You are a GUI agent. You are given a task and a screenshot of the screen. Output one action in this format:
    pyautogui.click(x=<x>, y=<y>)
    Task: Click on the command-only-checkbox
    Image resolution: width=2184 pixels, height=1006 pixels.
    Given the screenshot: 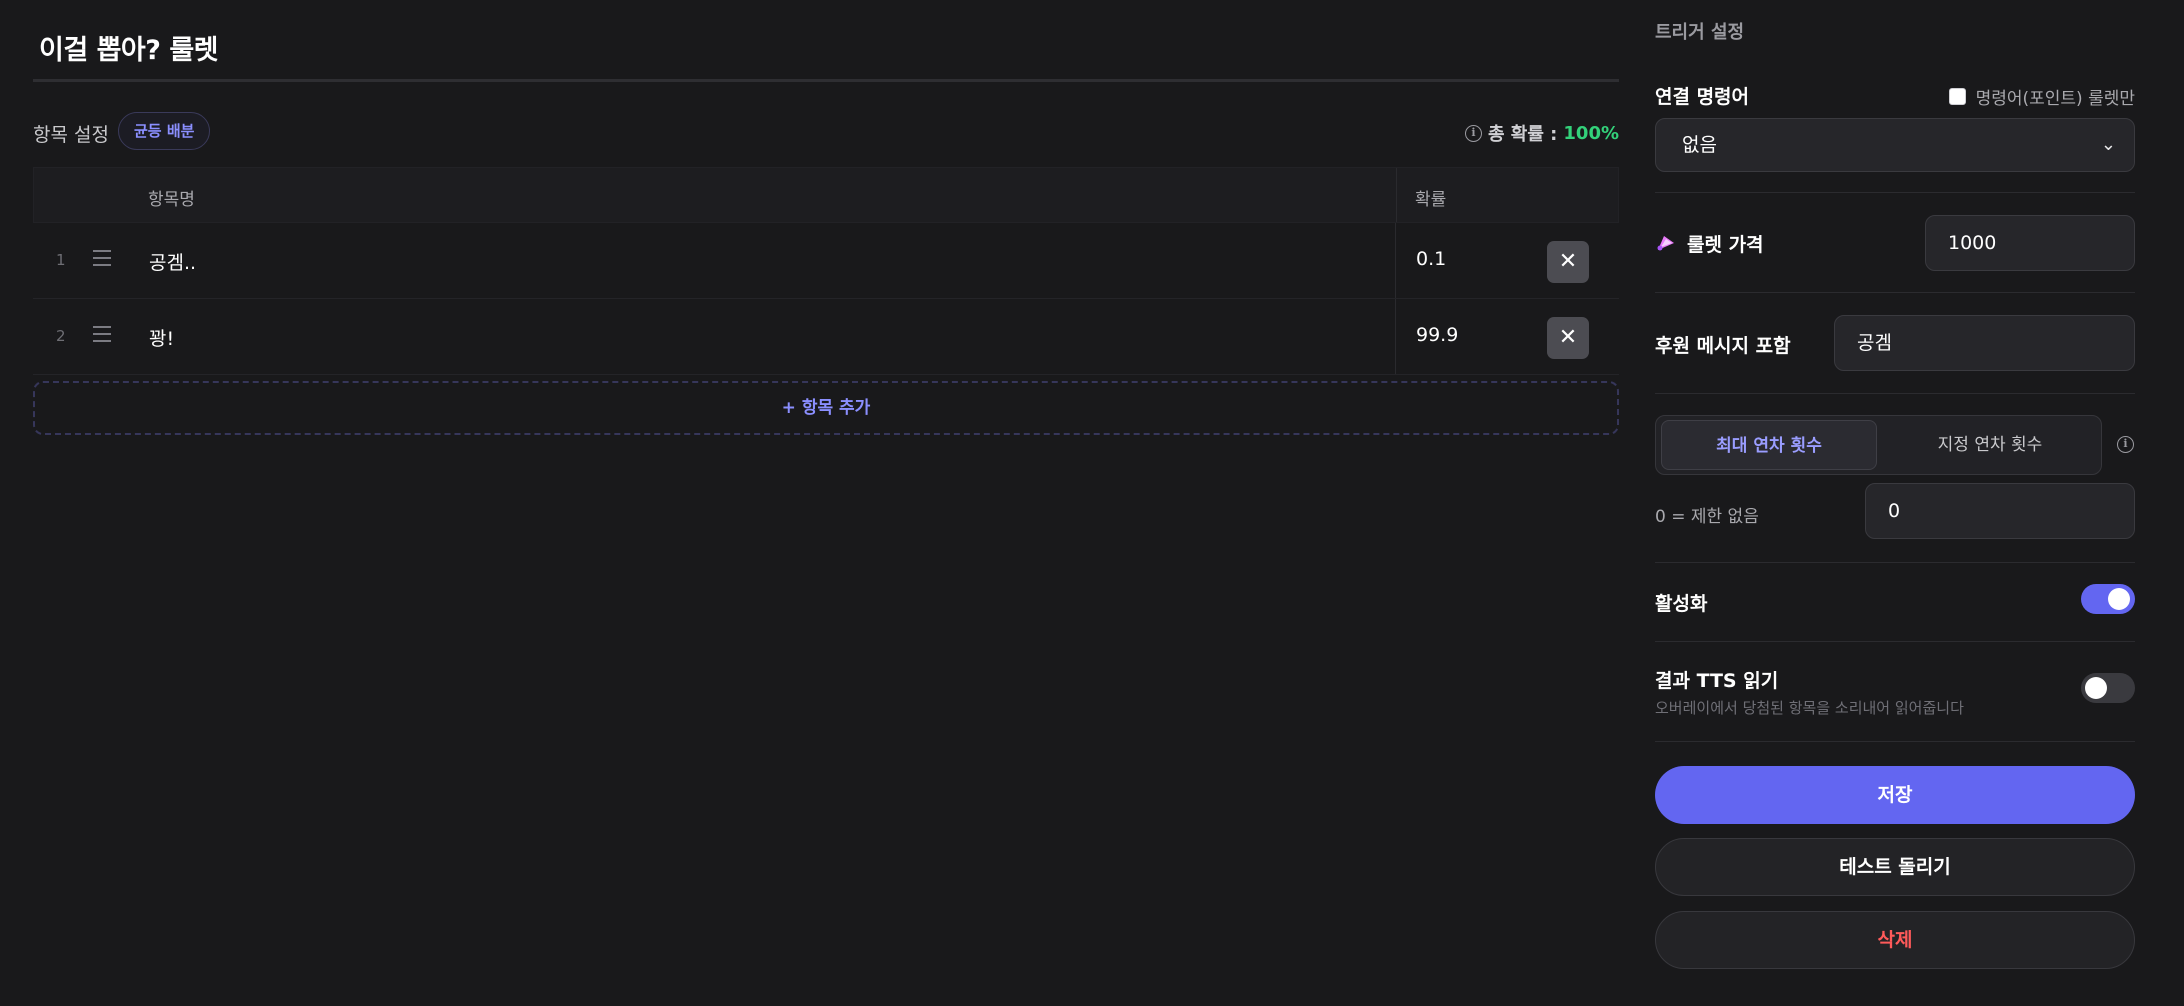 What is the action you would take?
    pyautogui.click(x=1957, y=96)
    